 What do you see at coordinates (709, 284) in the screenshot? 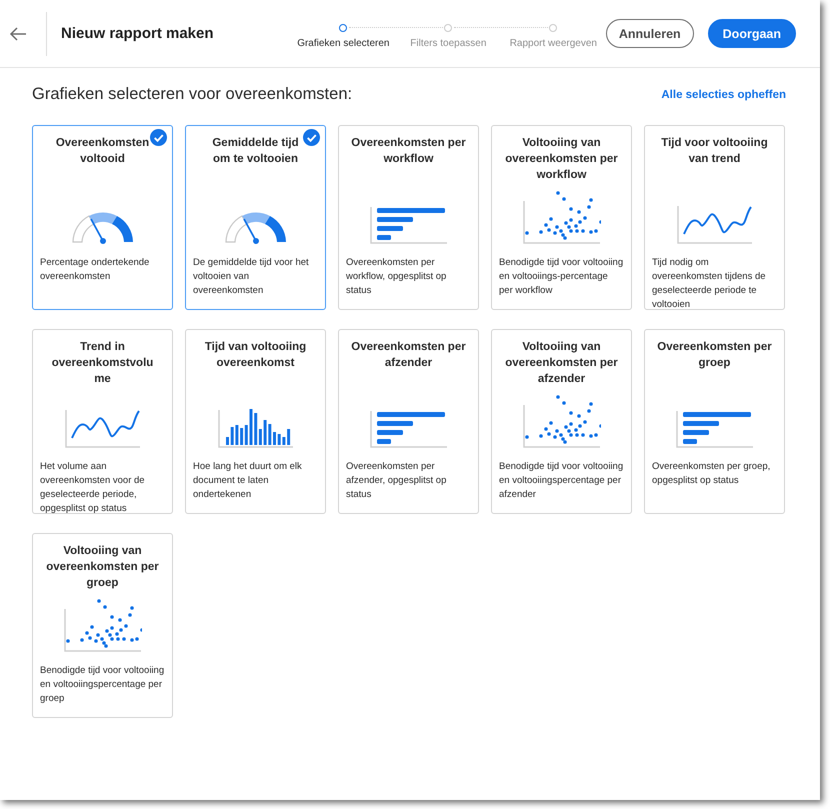
I see `card-description: Tijd nodig om overeenkomsten tijdens de geselecteerde periode te voltooien` at bounding box center [709, 284].